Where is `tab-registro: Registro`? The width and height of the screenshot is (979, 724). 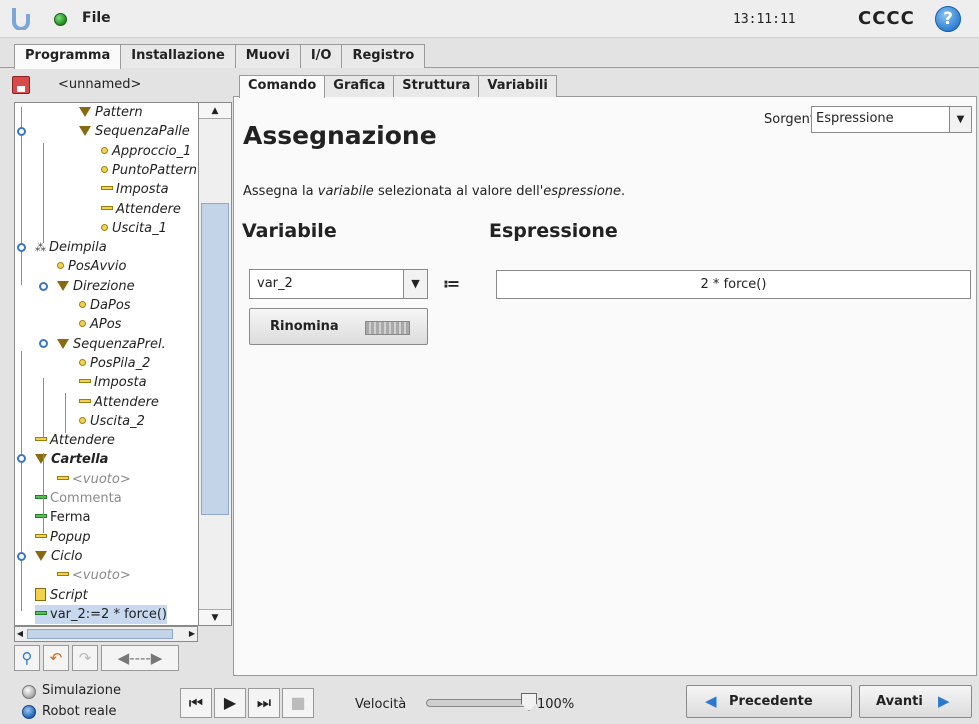
tab-registro: Registro is located at coordinates (383, 56).